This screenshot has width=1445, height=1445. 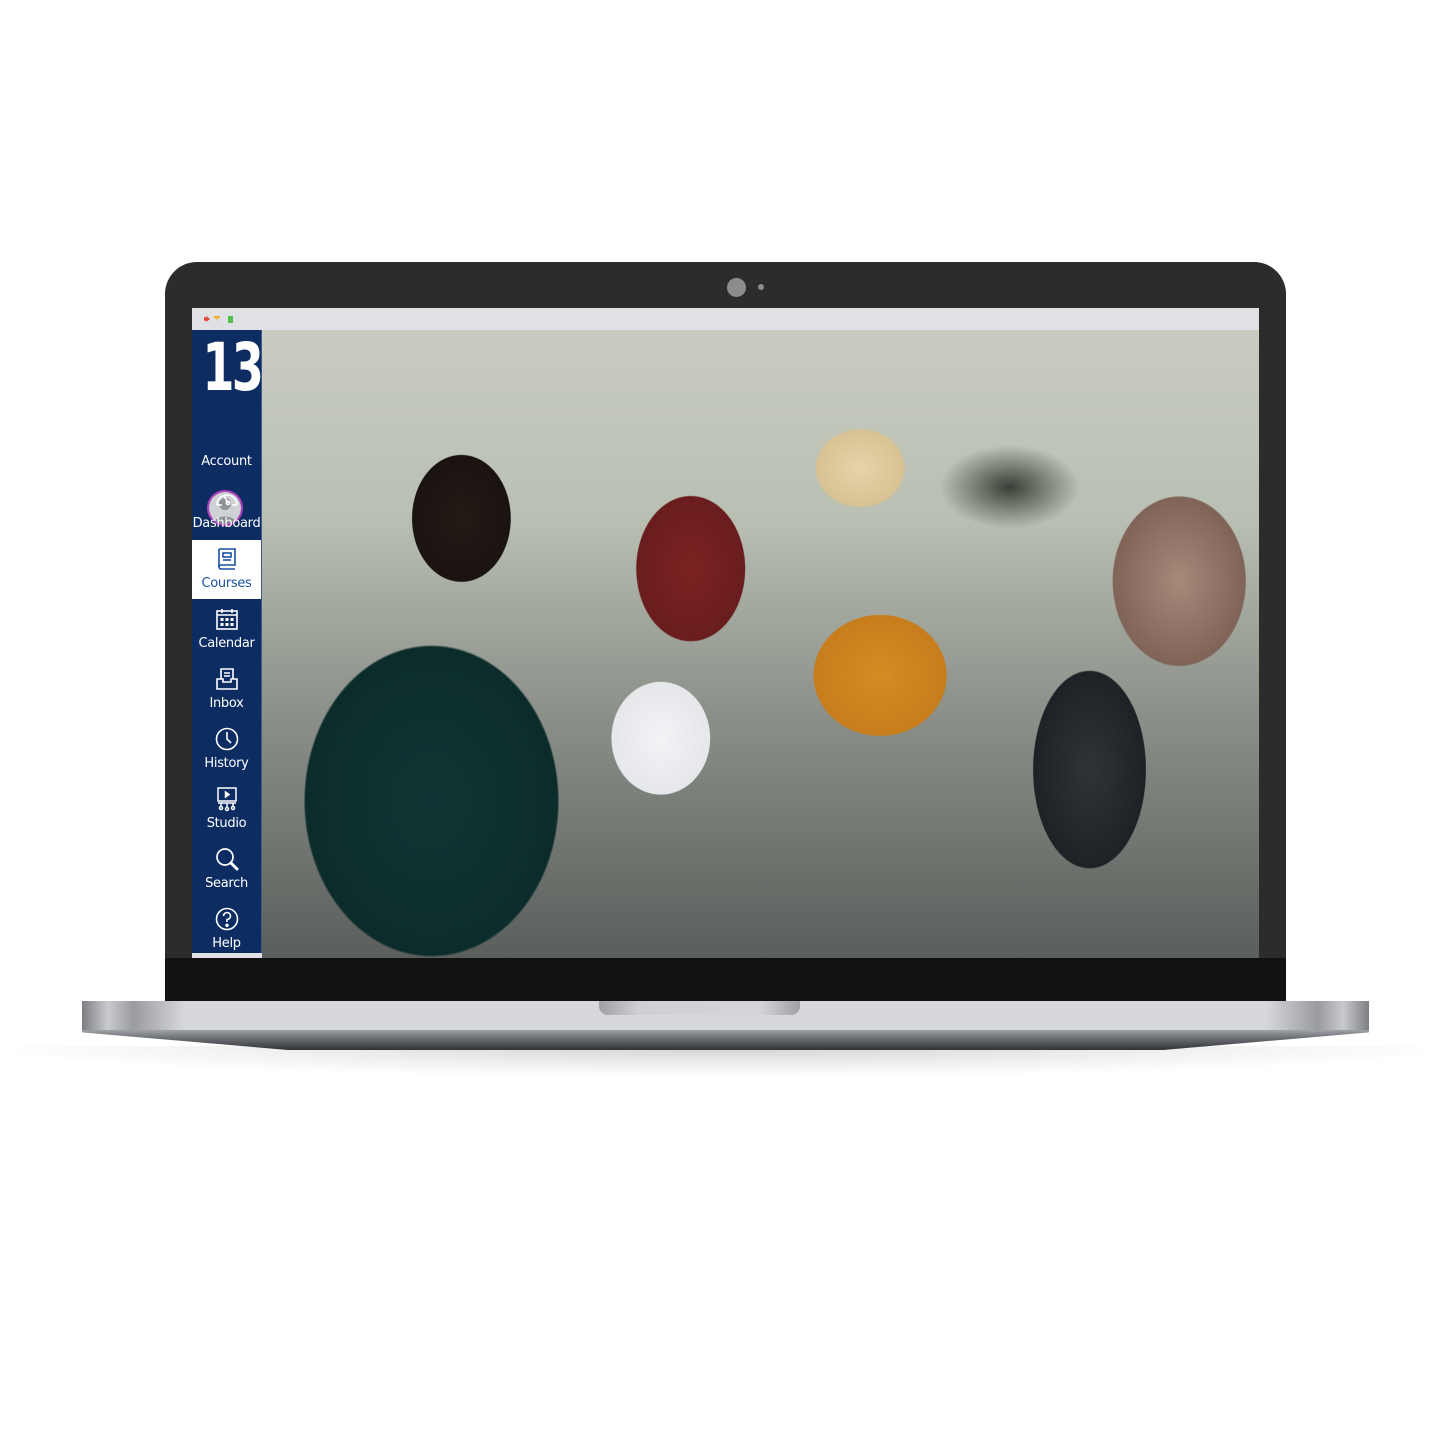 I want to click on sidebar-item-label: History, so click(x=226, y=763).